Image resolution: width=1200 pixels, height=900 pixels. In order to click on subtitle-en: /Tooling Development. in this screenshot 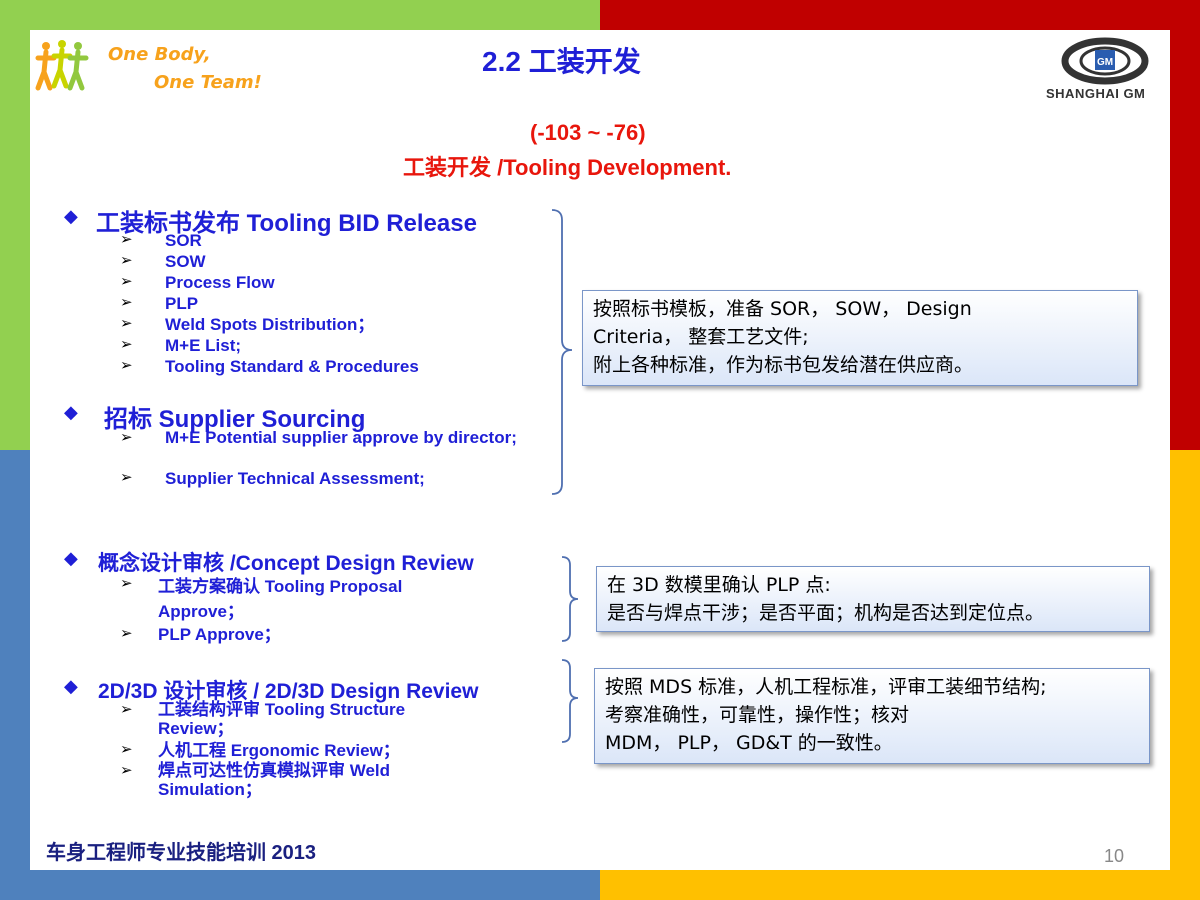, I will do `click(611, 167)`.